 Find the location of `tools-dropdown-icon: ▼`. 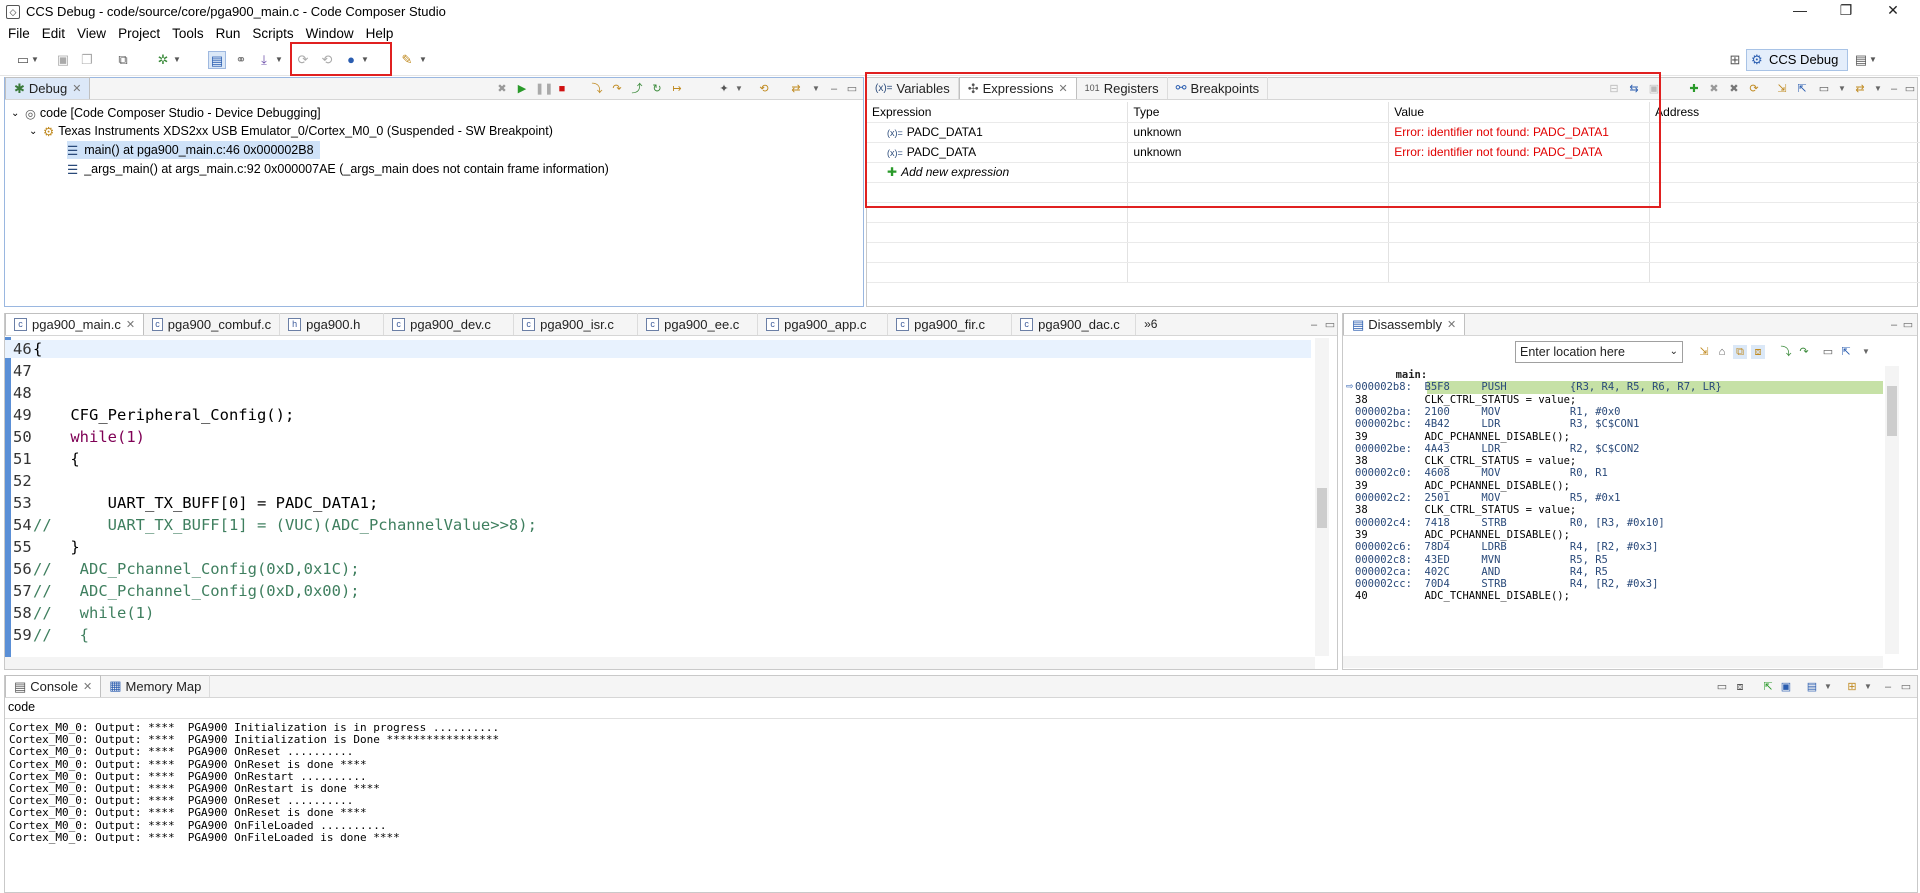

tools-dropdown-icon: ▼ is located at coordinates (423, 60).